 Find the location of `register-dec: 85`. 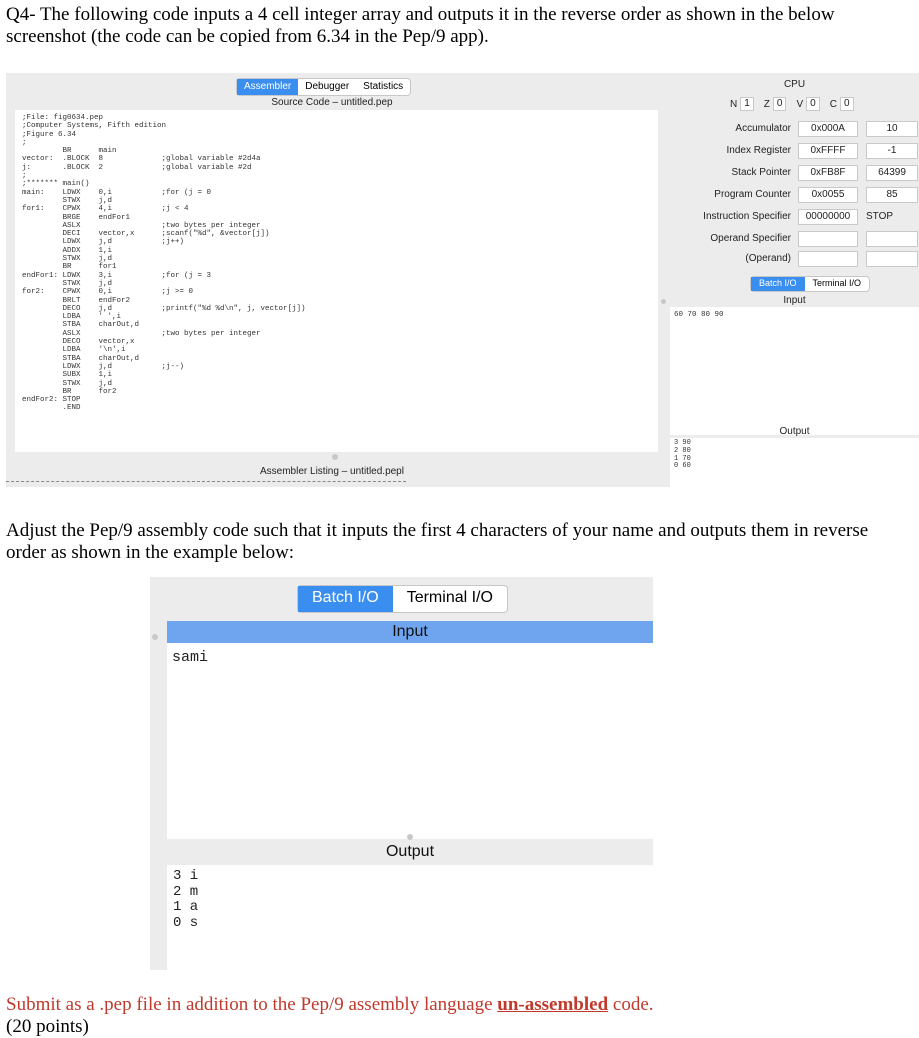

register-dec: 85 is located at coordinates (892, 195).